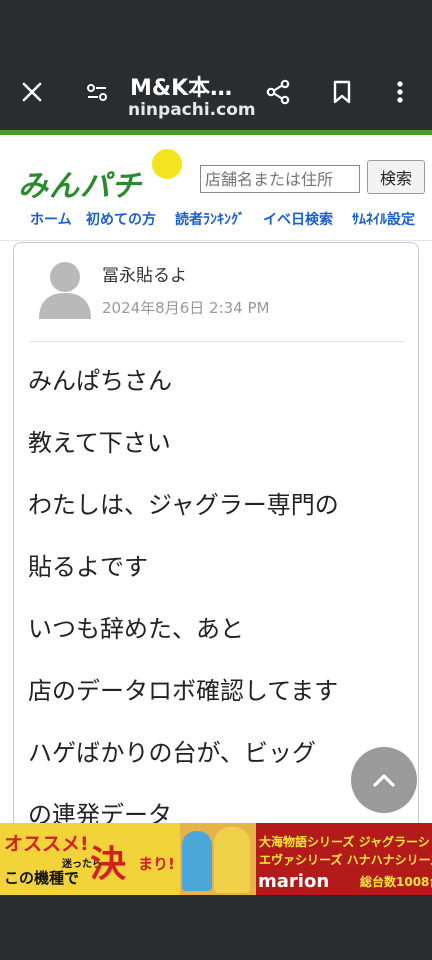 This screenshot has height=960, width=432. Describe the element at coordinates (108, 864) in the screenshot. I see `ad-ketsu: 決` at that location.